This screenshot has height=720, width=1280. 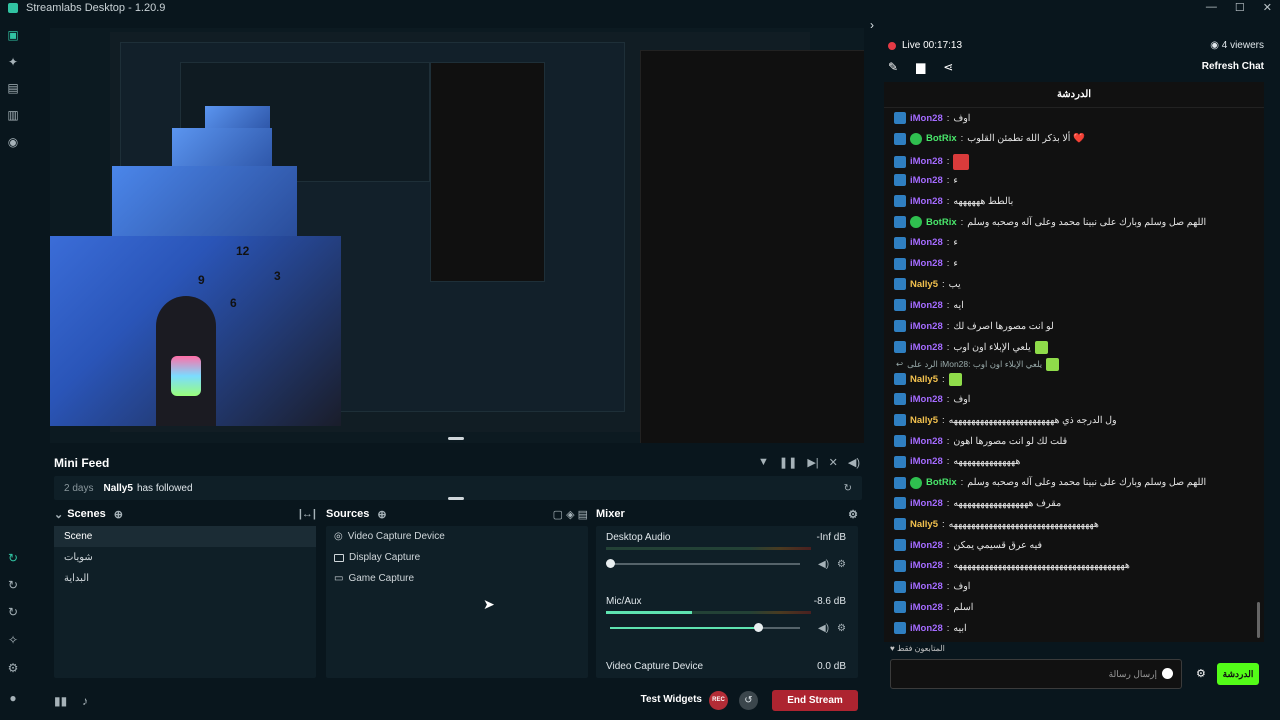 What do you see at coordinates (848, 488) in the screenshot?
I see `repeat-alert-icon: ↻` at bounding box center [848, 488].